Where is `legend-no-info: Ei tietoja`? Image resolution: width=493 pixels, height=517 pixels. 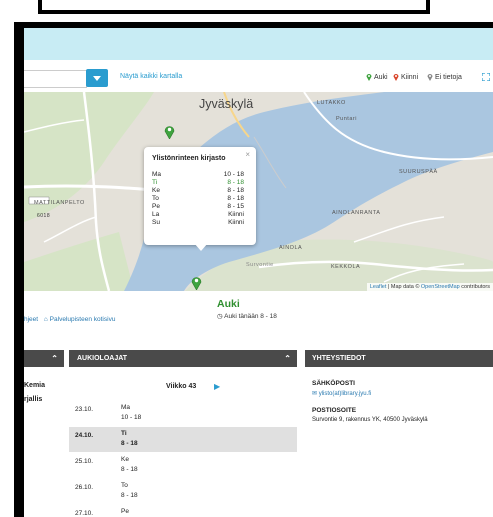
legend-no-info: Ei tietoja is located at coordinates (444, 77).